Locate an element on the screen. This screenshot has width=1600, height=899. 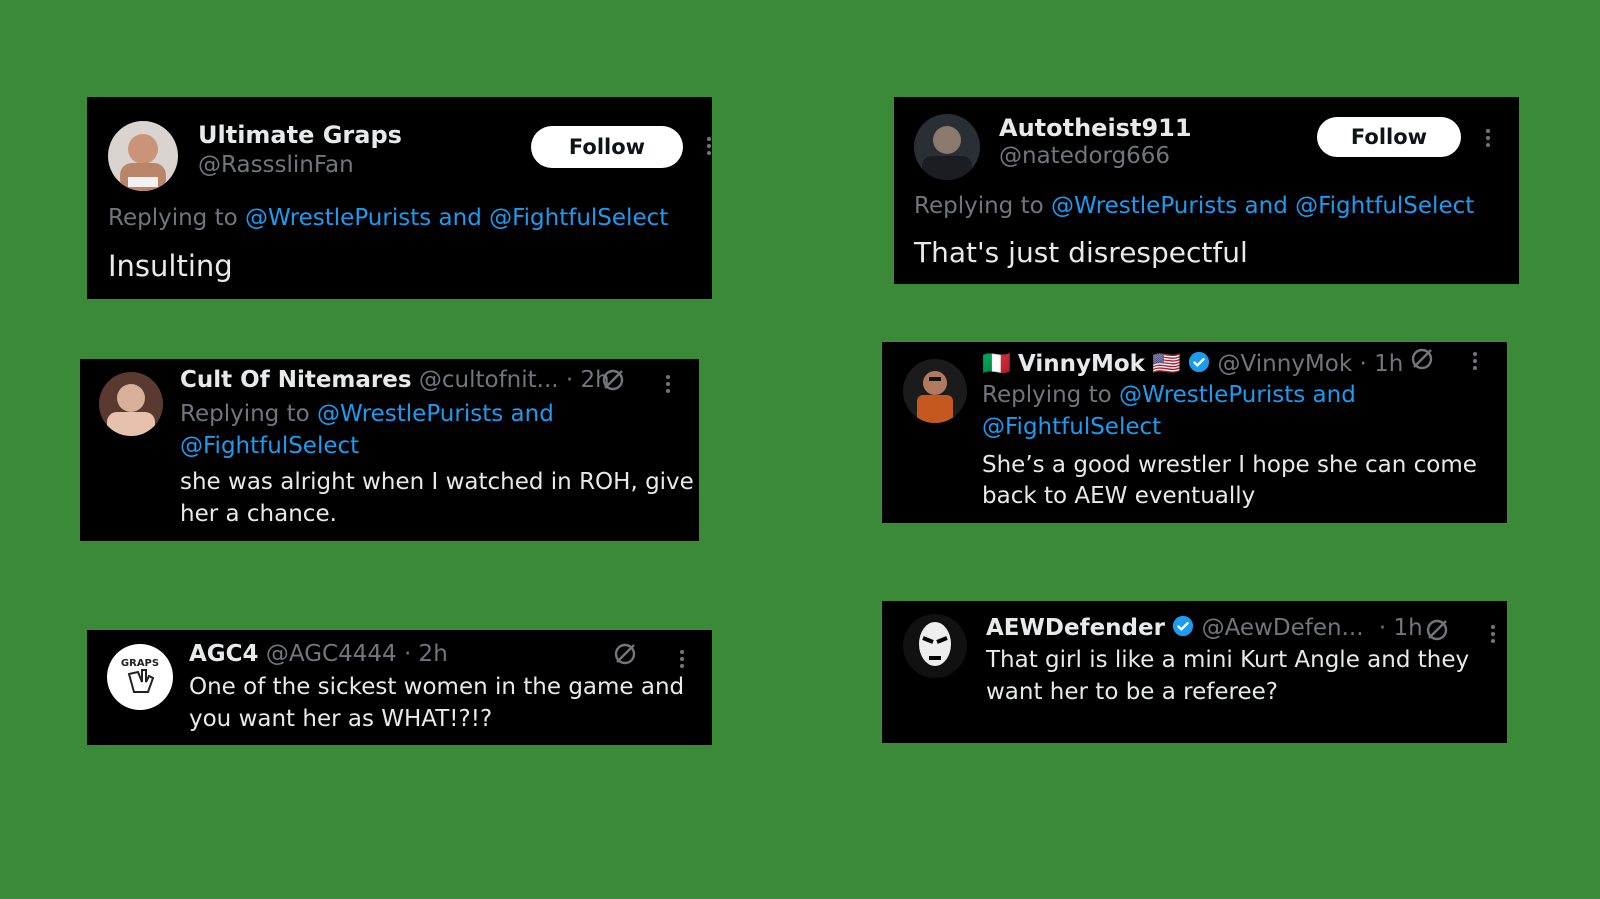
display-name: AGC4 is located at coordinates (224, 654).